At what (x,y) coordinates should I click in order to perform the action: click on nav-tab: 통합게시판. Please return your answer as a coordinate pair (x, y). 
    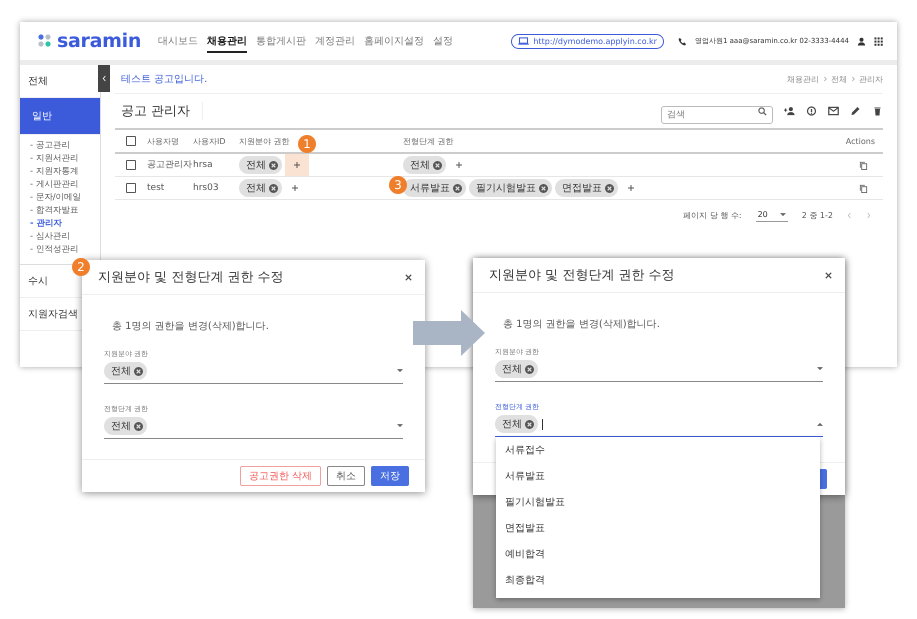
    Looking at the image, I should click on (281, 41).